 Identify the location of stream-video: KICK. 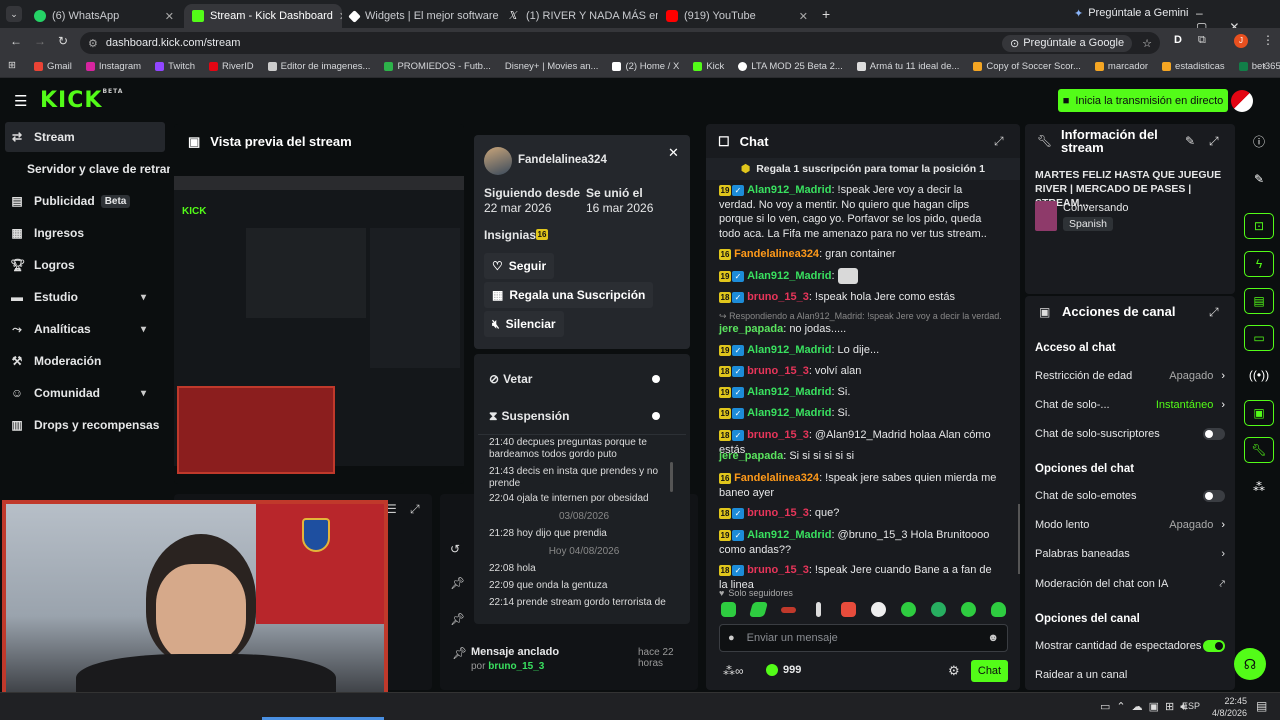
(319, 325).